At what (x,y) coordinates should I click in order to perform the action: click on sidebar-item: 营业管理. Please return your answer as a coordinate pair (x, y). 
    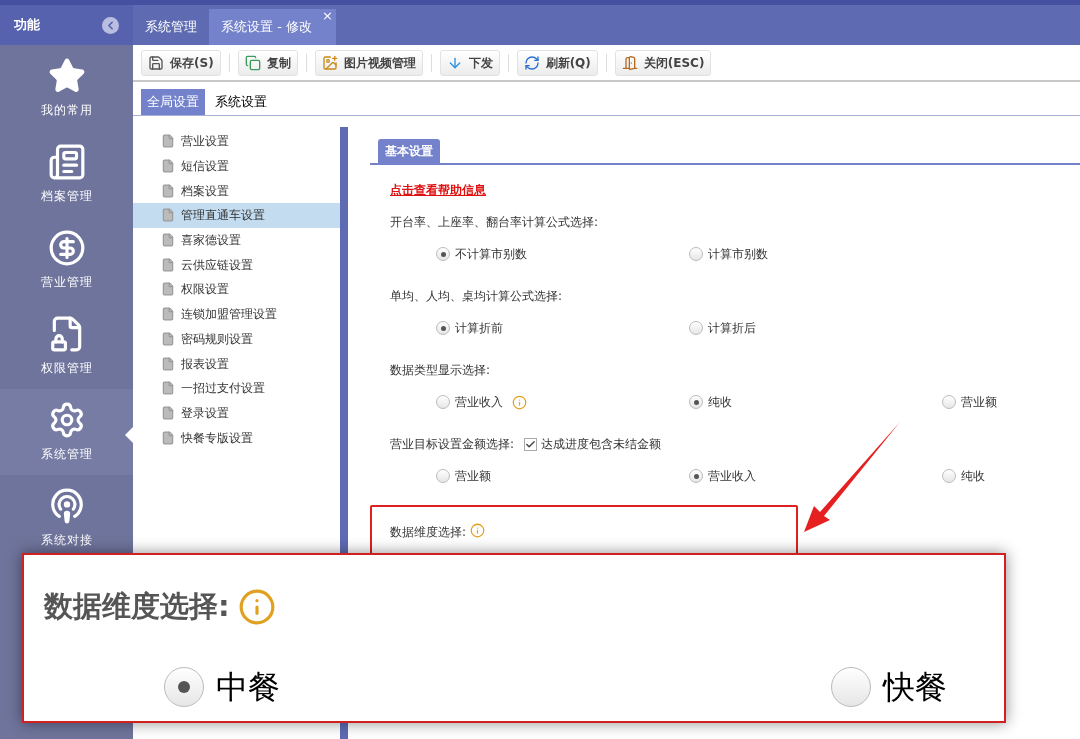
    Looking at the image, I should click on (66, 260).